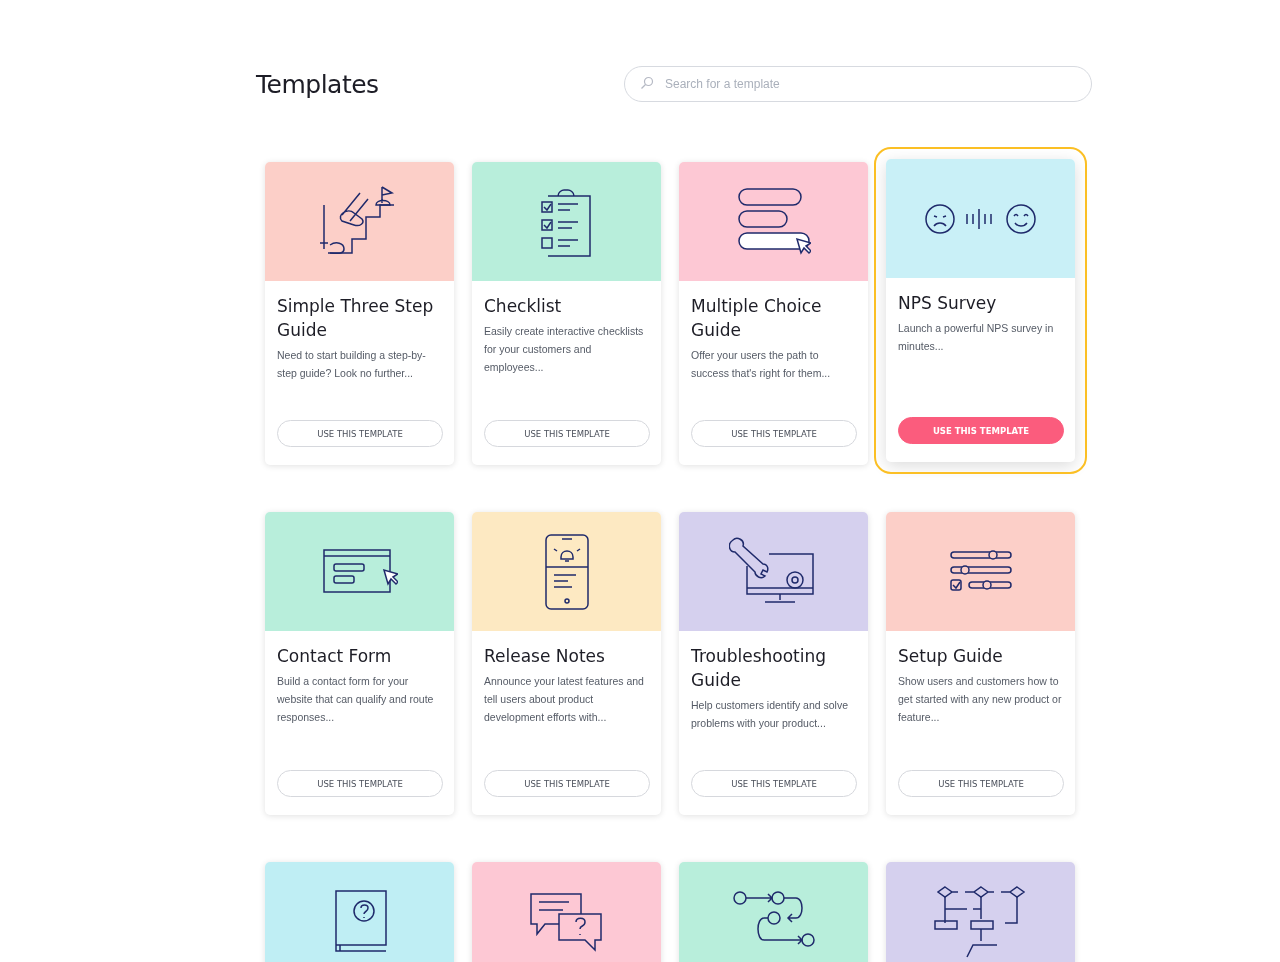 The height and width of the screenshot is (962, 1280). Describe the element at coordinates (858, 84) in the screenshot. I see `search-field: Search for a template` at that location.